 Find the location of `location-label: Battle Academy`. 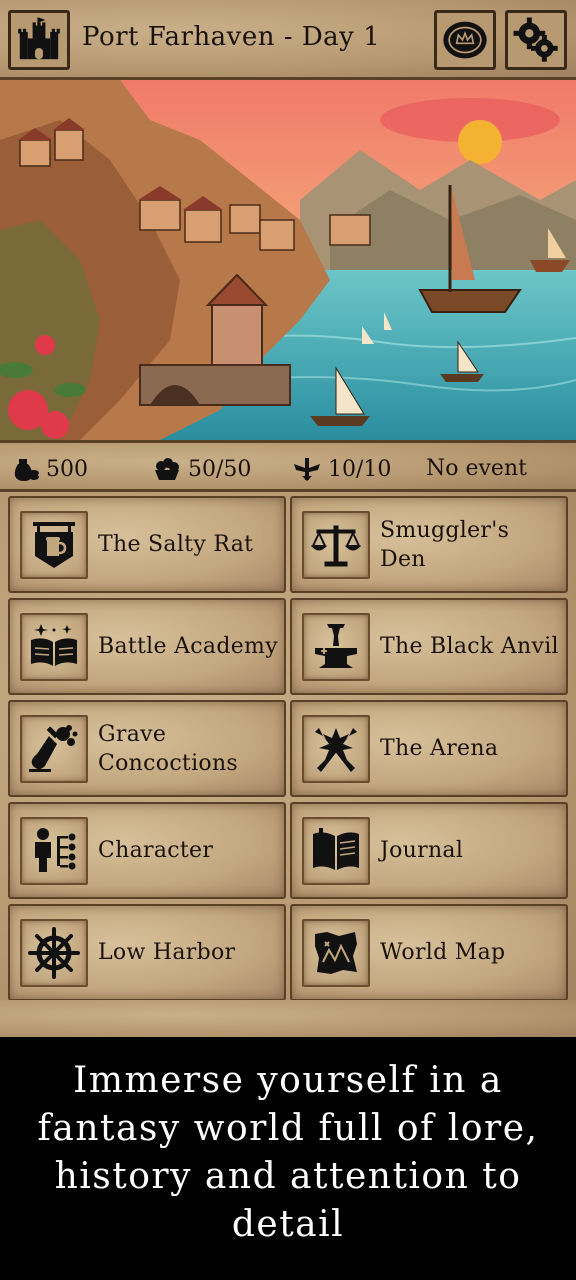

location-label: Battle Academy is located at coordinates (188, 646).